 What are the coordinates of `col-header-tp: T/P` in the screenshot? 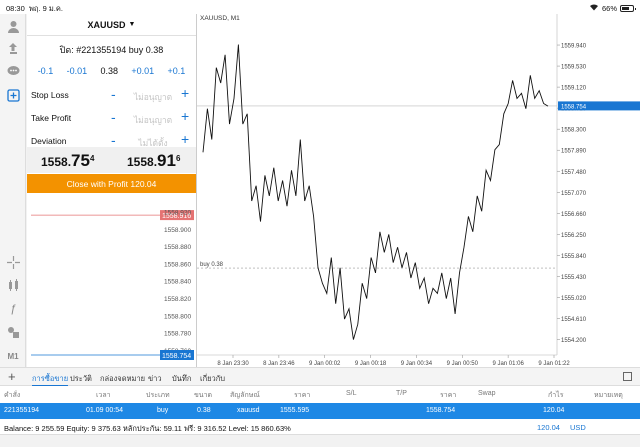 It's located at (401, 393).